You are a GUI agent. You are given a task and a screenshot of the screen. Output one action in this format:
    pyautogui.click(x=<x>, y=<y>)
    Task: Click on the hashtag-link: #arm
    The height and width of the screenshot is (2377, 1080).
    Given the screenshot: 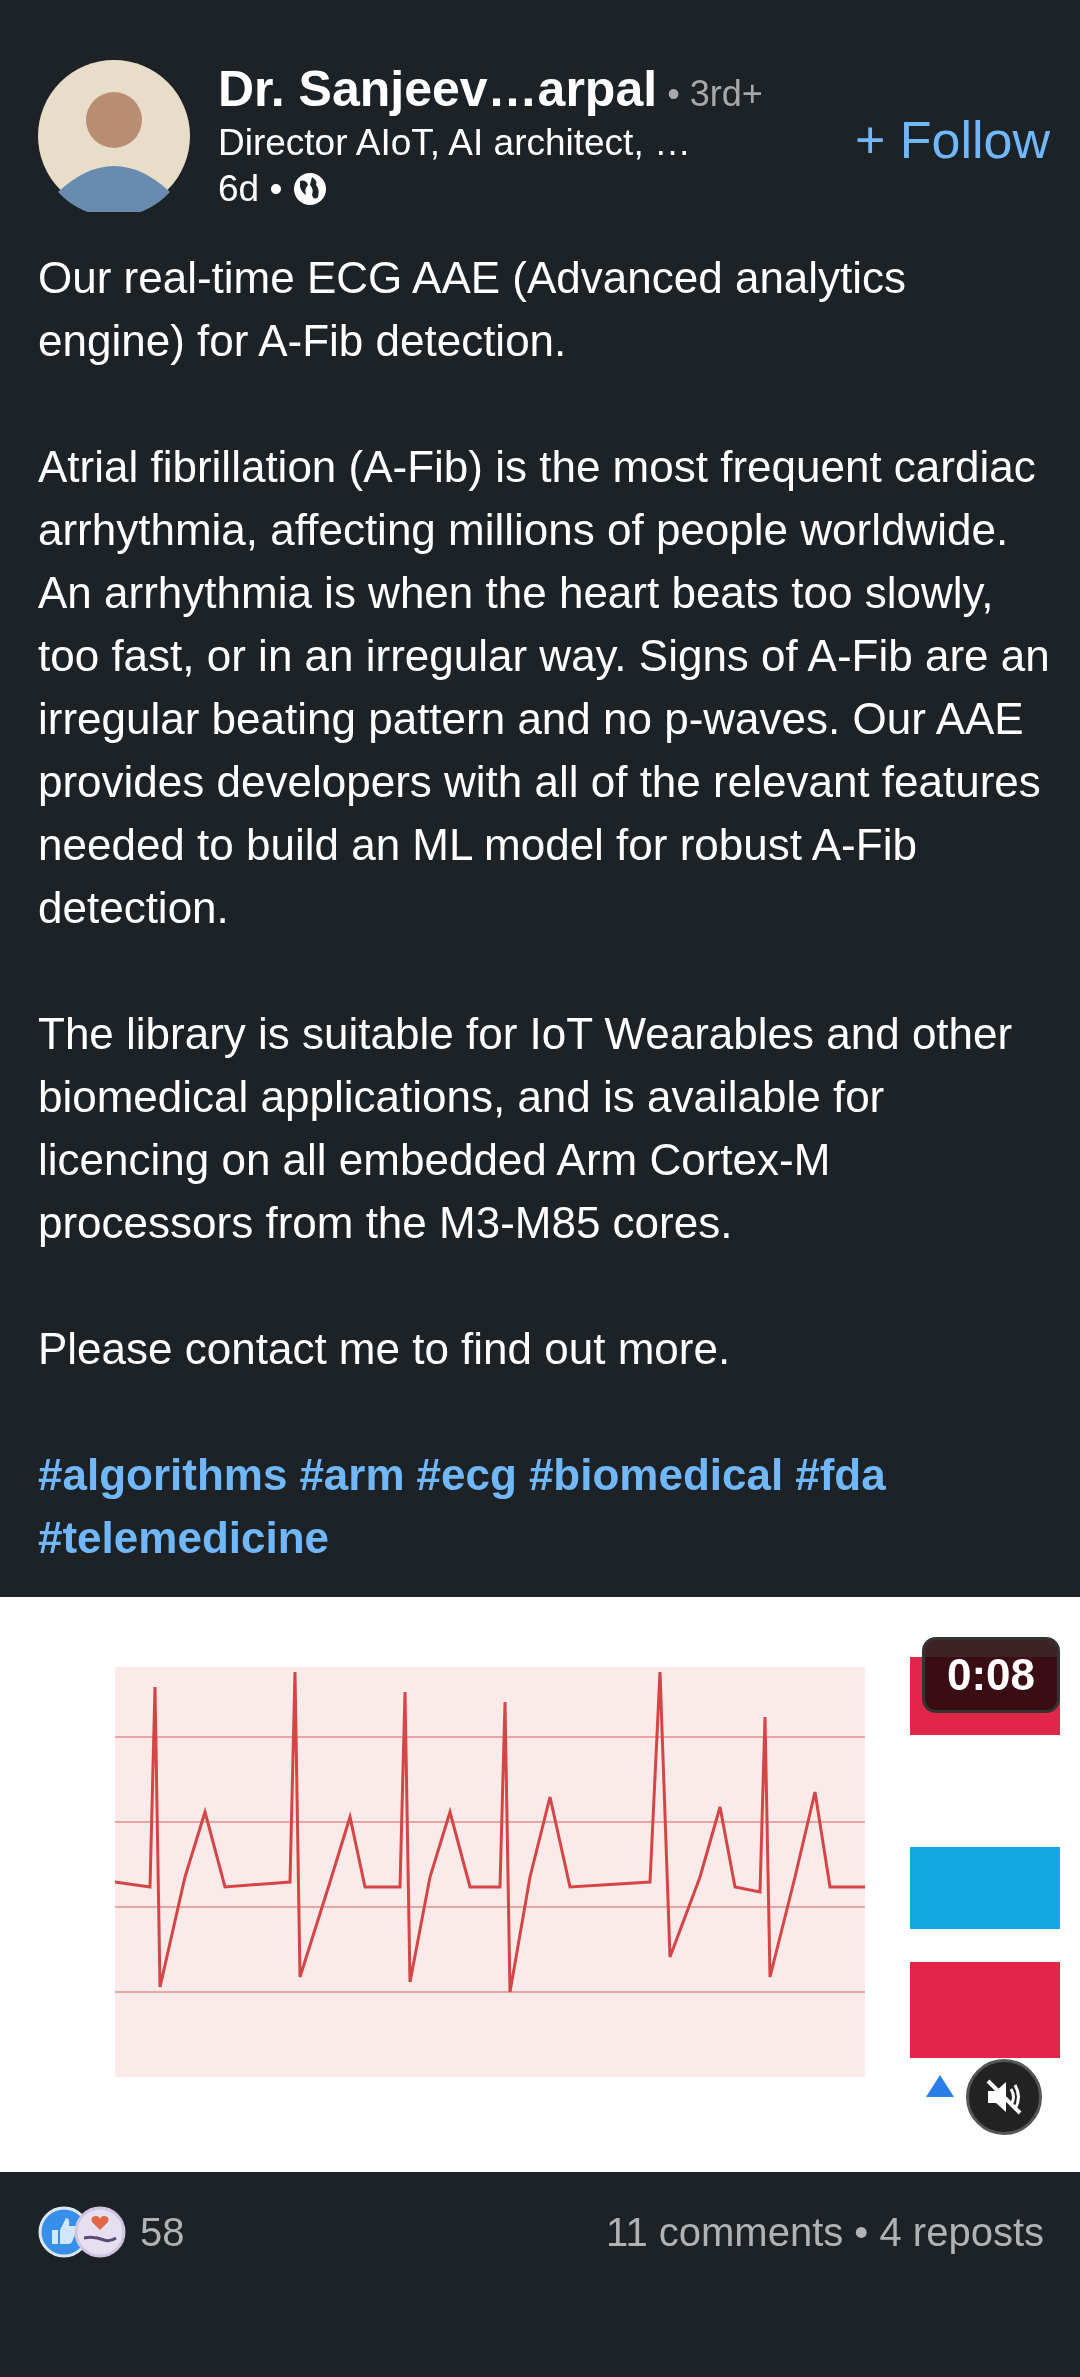 What is the action you would take?
    pyautogui.click(x=352, y=1474)
    